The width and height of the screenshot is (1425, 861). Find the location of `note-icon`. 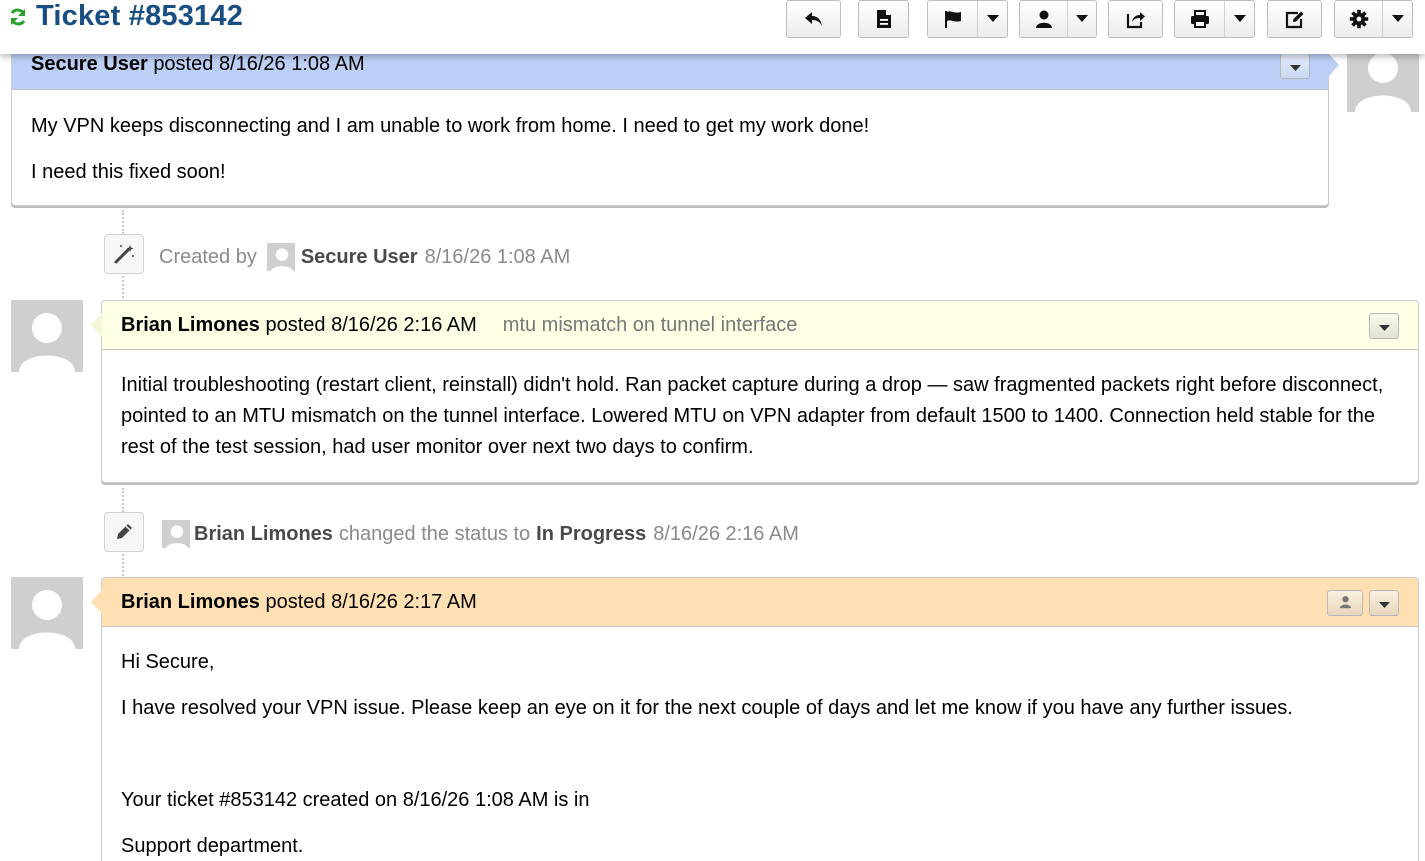

note-icon is located at coordinates (883, 19).